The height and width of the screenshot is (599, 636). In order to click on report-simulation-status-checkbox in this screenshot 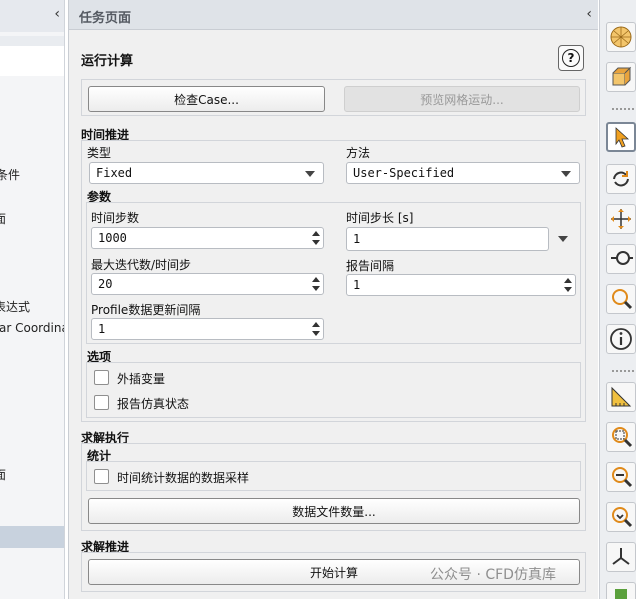, I will do `click(101, 402)`.